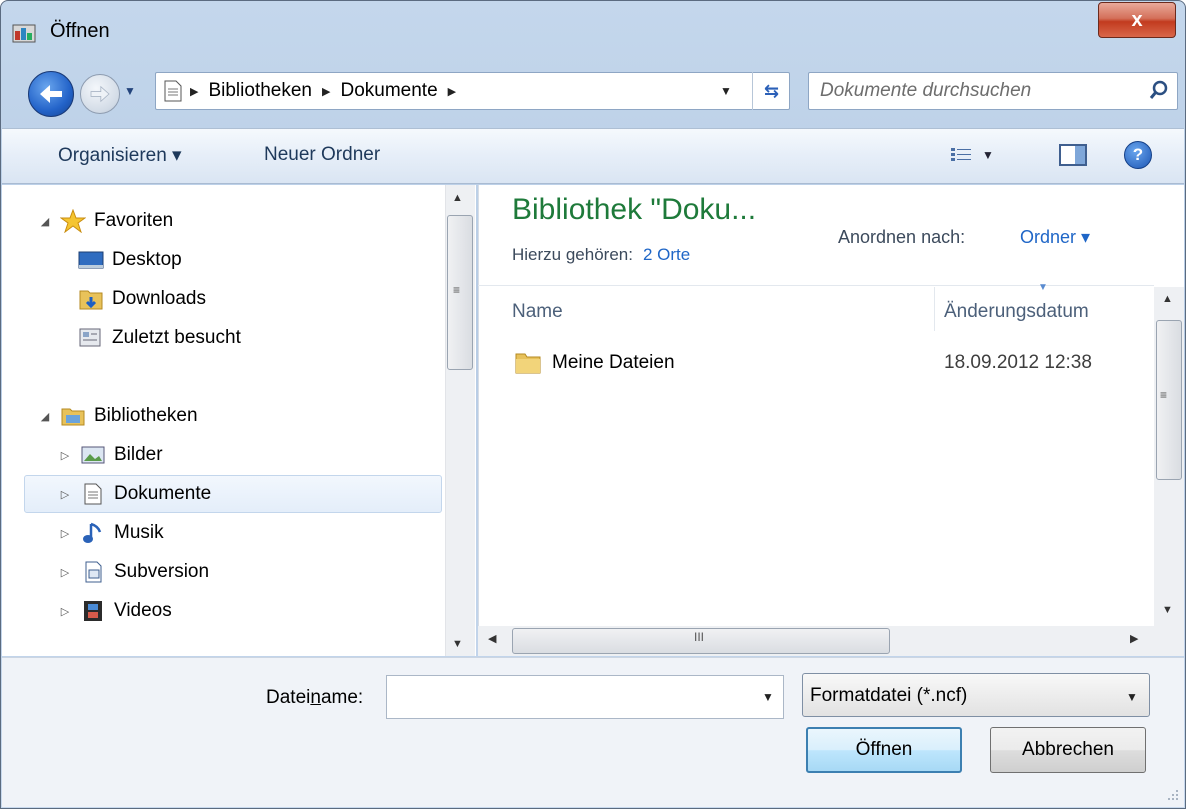 Image resolution: width=1186 pixels, height=809 pixels. I want to click on column-header-name: Name, so click(537, 312).